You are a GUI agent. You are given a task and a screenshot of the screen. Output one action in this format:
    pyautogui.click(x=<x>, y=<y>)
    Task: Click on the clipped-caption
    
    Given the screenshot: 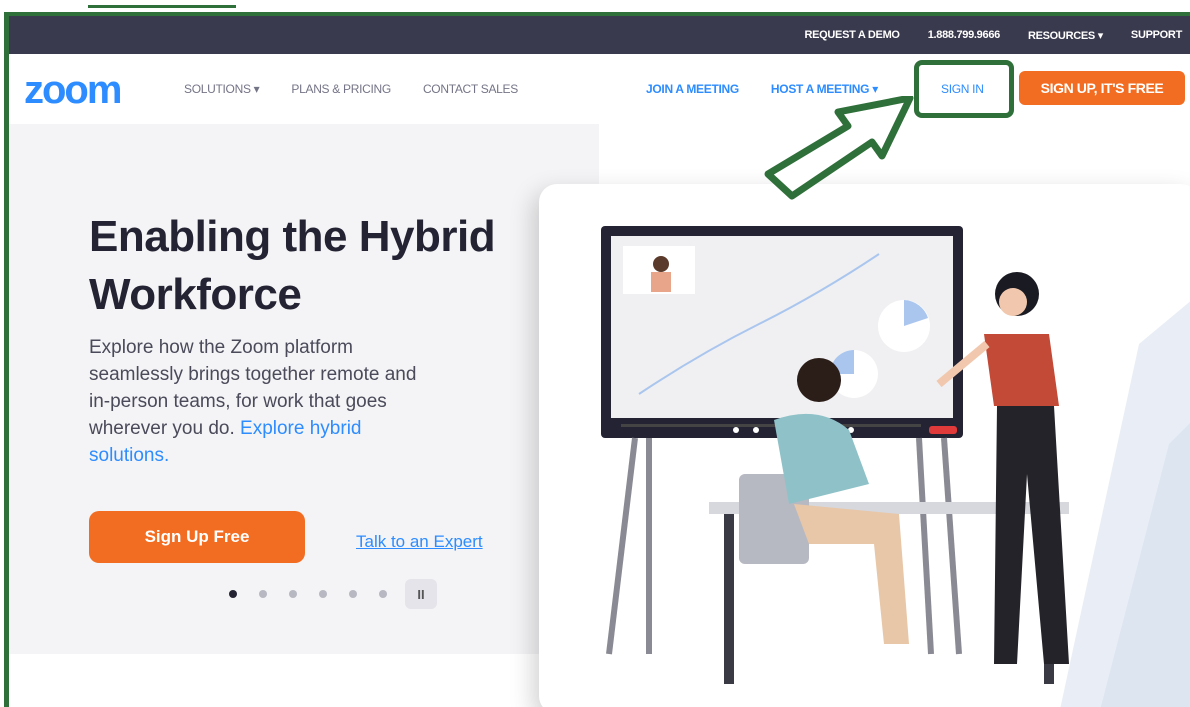 What is the action you would take?
    pyautogui.click(x=595, y=6)
    